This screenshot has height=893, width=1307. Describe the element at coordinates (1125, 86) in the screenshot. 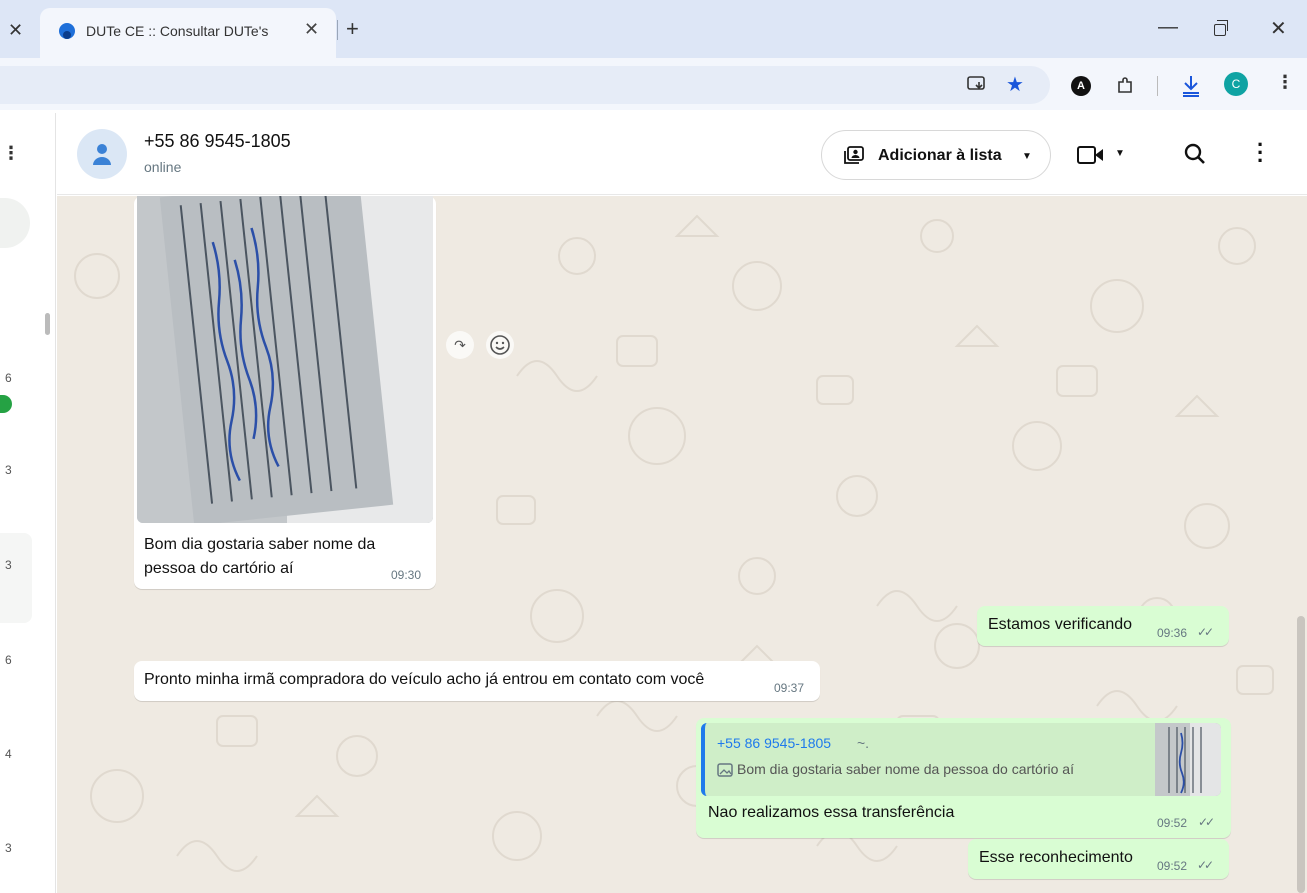

I see `extensions-icon` at that location.